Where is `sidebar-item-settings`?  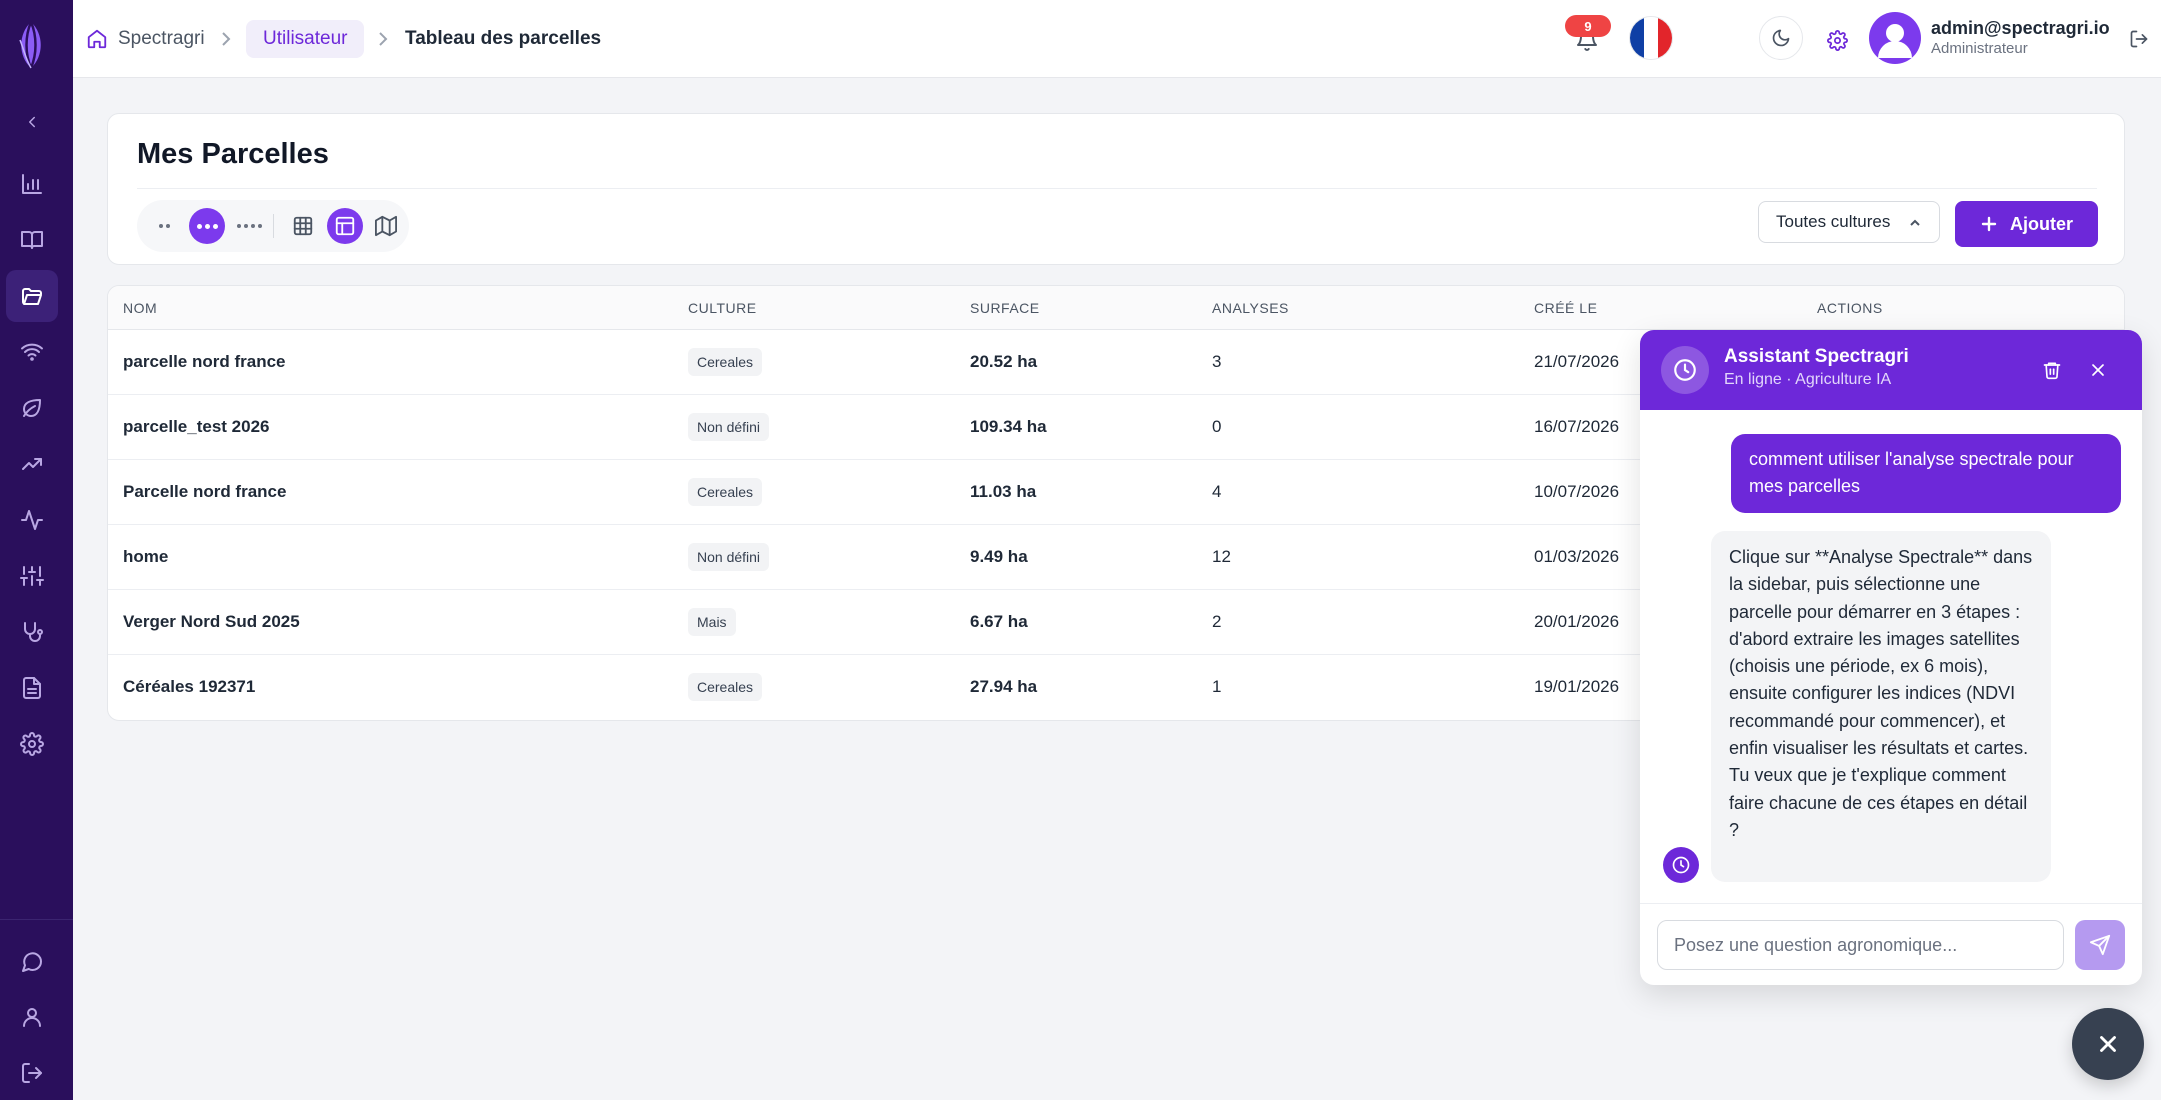 sidebar-item-settings is located at coordinates (32, 744).